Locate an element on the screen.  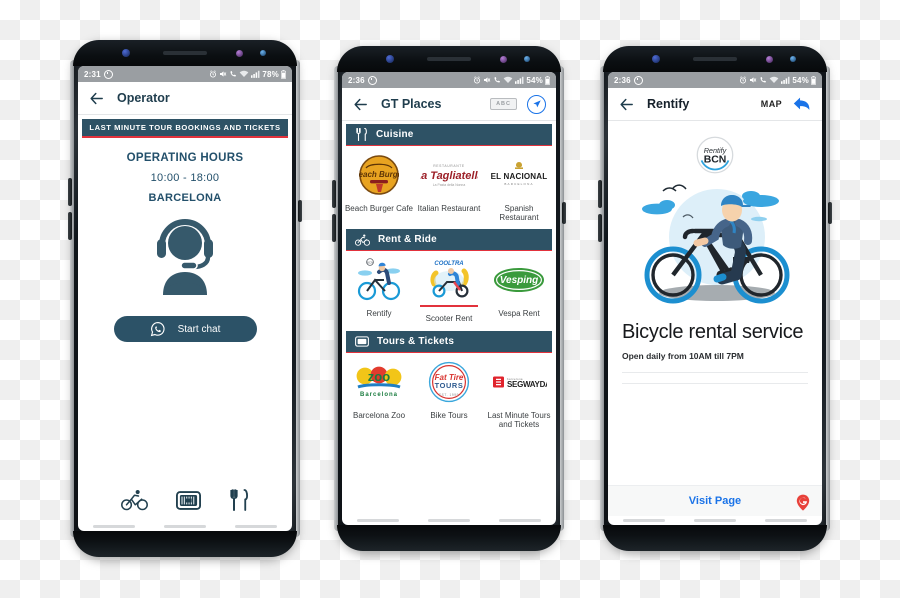
operating-hours-block: OPERATING HOURS 10:00 - 18:00 BARCELONA is located at coordinates (185, 171).